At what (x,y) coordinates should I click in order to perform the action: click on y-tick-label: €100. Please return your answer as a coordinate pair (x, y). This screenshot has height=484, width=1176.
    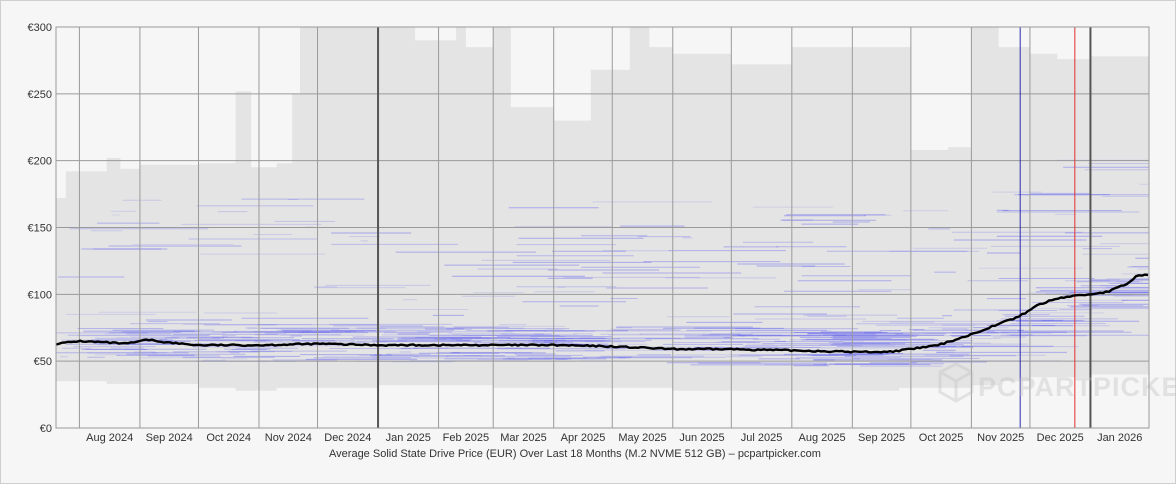
    Looking at the image, I should click on (40, 295).